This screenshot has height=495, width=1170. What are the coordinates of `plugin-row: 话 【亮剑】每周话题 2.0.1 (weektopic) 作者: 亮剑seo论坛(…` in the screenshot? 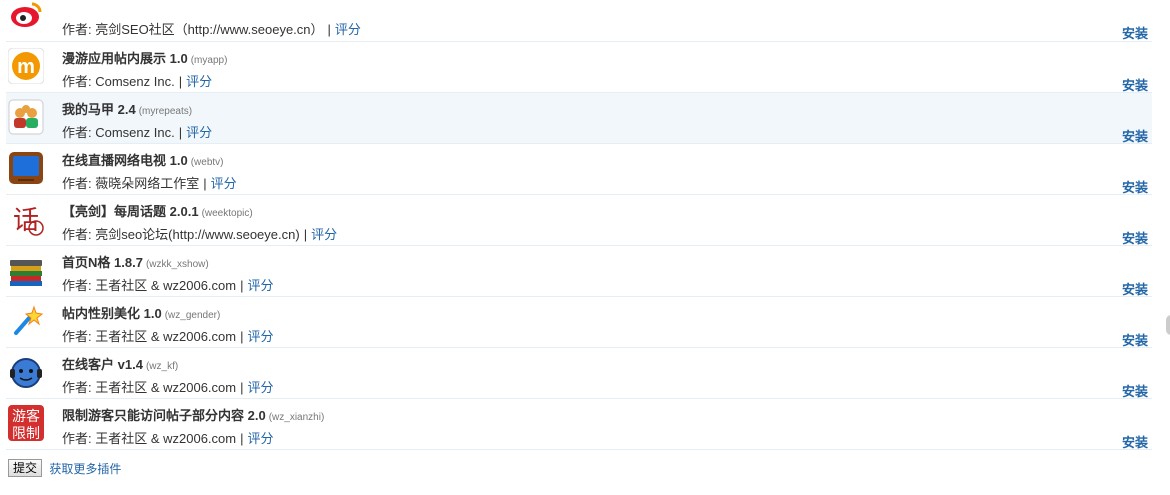 It's located at (579, 220).